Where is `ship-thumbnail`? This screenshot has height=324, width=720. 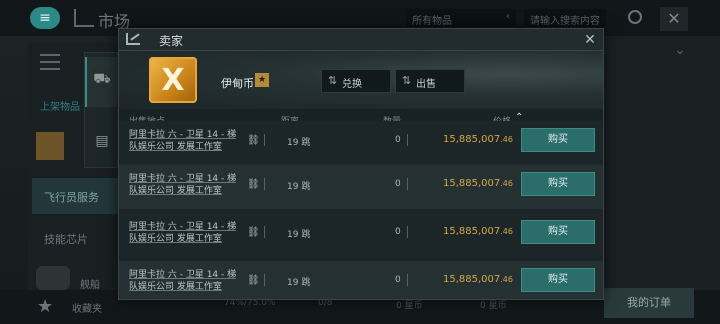 ship-thumbnail is located at coordinates (53, 278).